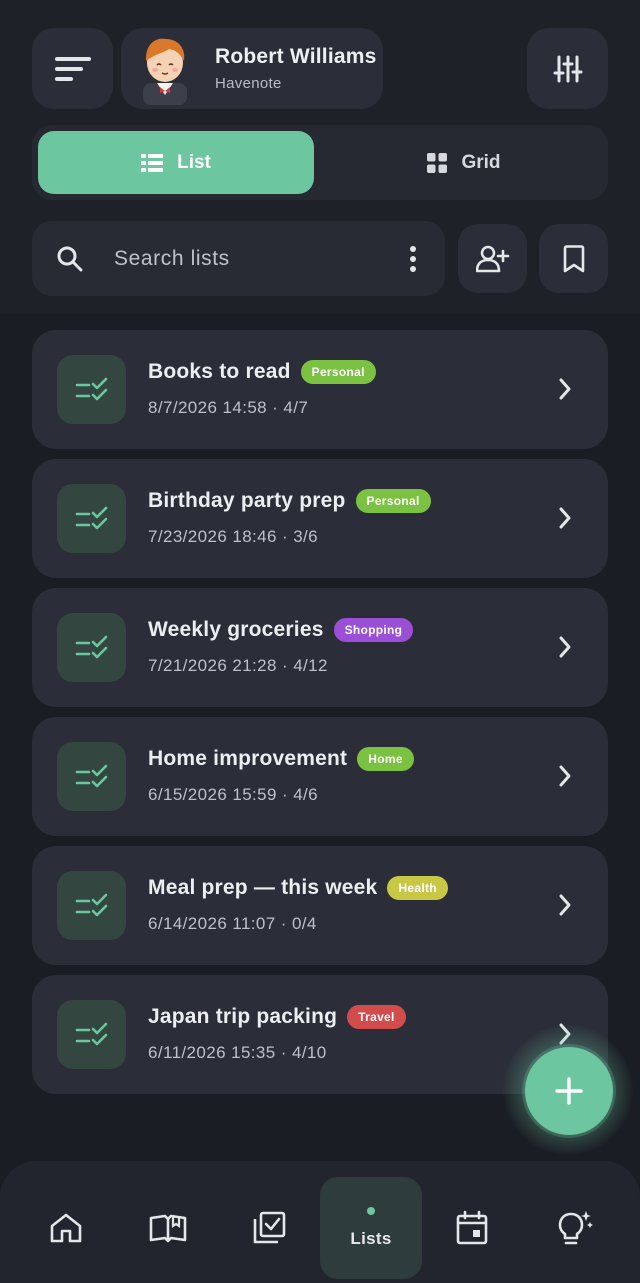 This screenshot has width=640, height=1283. What do you see at coordinates (481, 162) in the screenshot?
I see `grid-view-label: Grid` at bounding box center [481, 162].